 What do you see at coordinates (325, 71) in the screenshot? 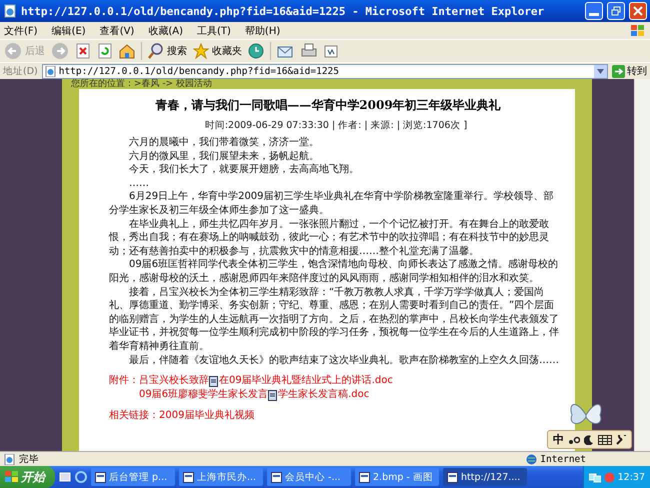
I see `address-field: http://127.0.0.1/old/bencandy.php?fid=16&aid=1225` at bounding box center [325, 71].